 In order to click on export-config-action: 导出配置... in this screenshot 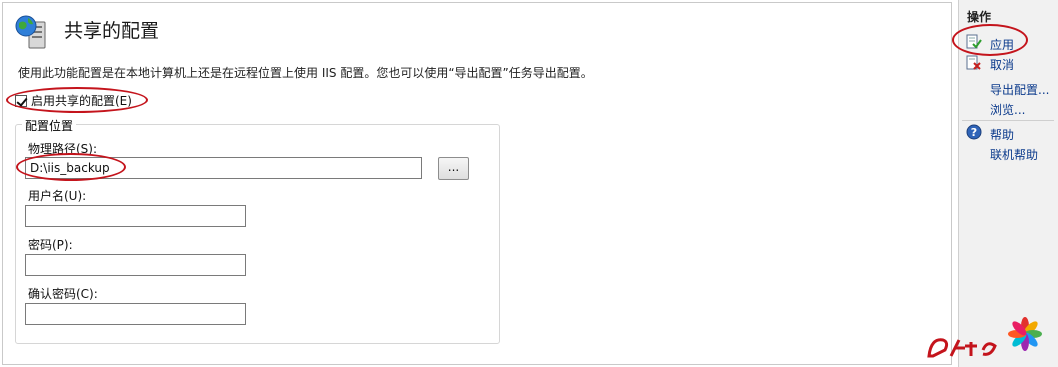, I will do `click(1019, 89)`.